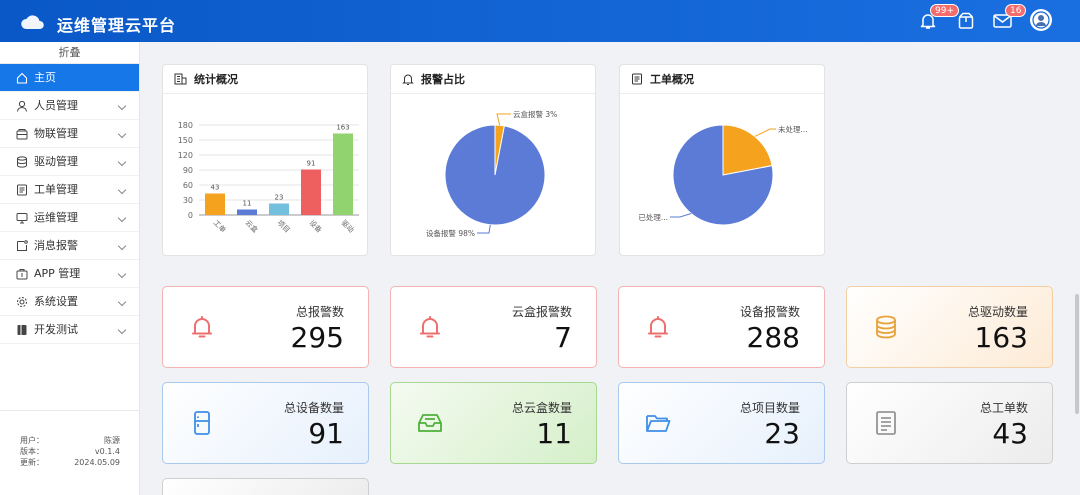 This screenshot has height=495, width=1080. What do you see at coordinates (886, 327) in the screenshot?
I see `coins-icon` at bounding box center [886, 327].